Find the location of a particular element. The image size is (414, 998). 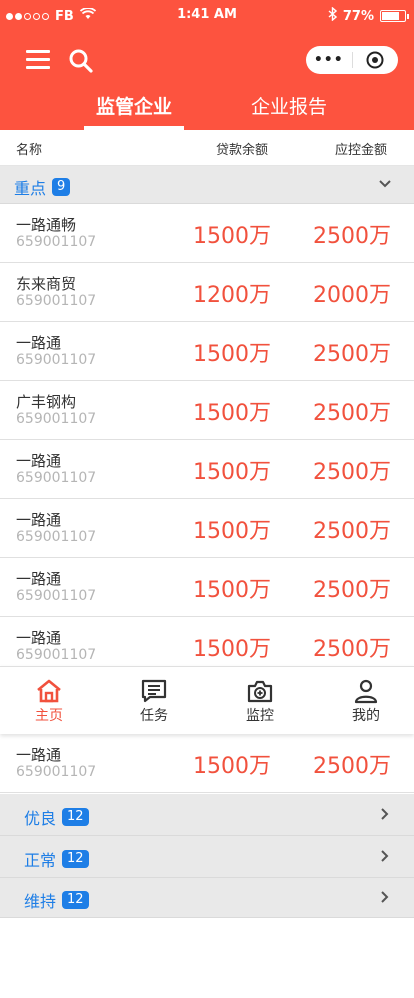

table-row: 一路通畅 659001107 1500万 2500万 is located at coordinates (207, 233).